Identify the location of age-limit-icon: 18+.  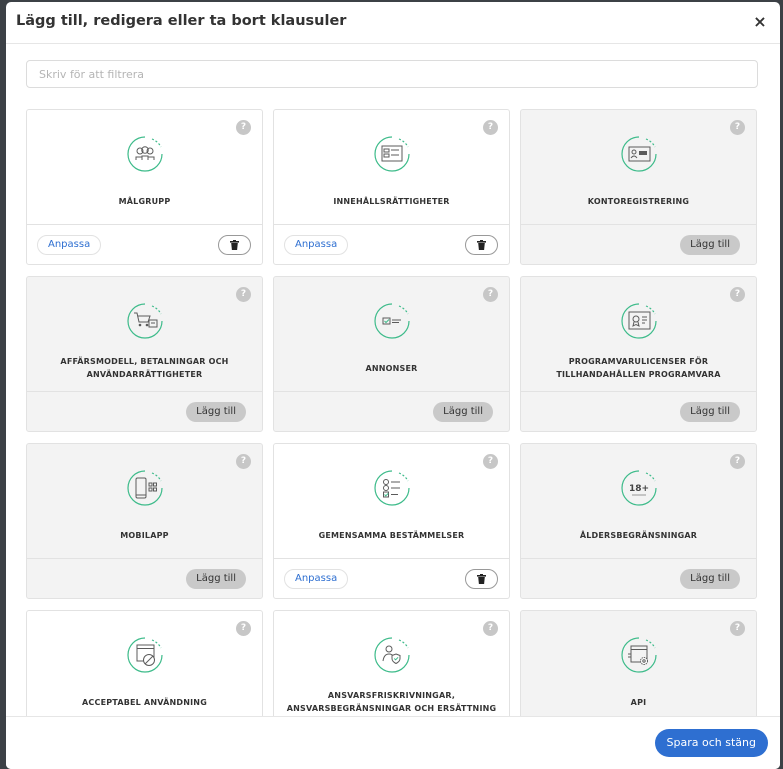
(639, 488).